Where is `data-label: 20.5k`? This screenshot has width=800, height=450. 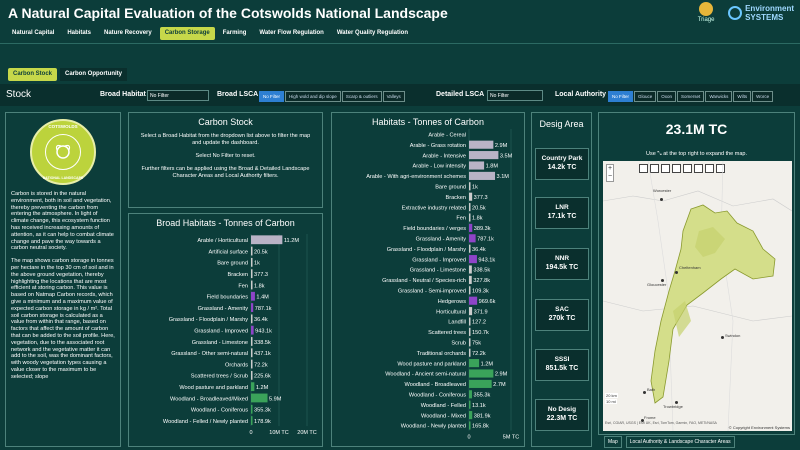
data-label: 20.5k is located at coordinates (261, 252).